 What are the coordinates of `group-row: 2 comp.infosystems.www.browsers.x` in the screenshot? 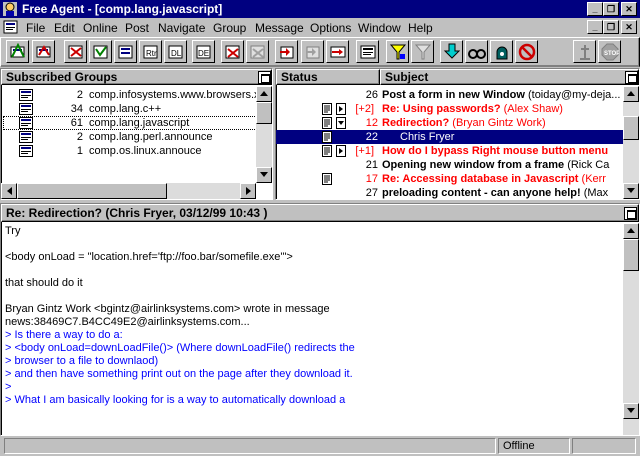 It's located at (136, 95).